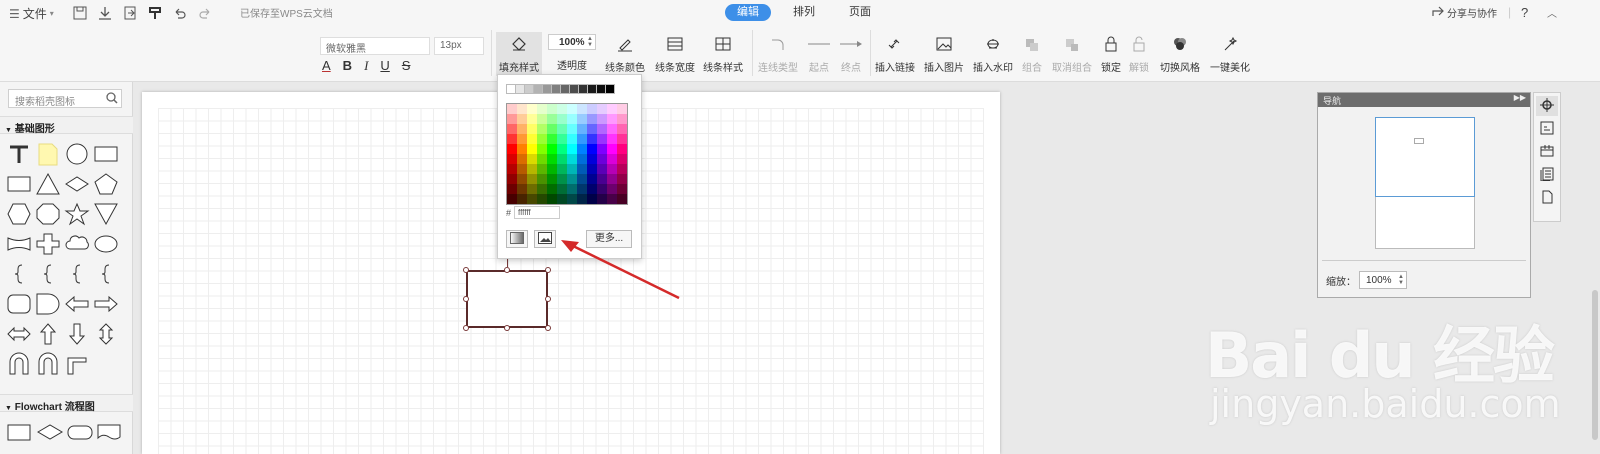 Image resolution: width=1600 pixels, height=454 pixels. Describe the element at coordinates (77, 366) in the screenshot. I see `corner-arrow-shape` at that location.